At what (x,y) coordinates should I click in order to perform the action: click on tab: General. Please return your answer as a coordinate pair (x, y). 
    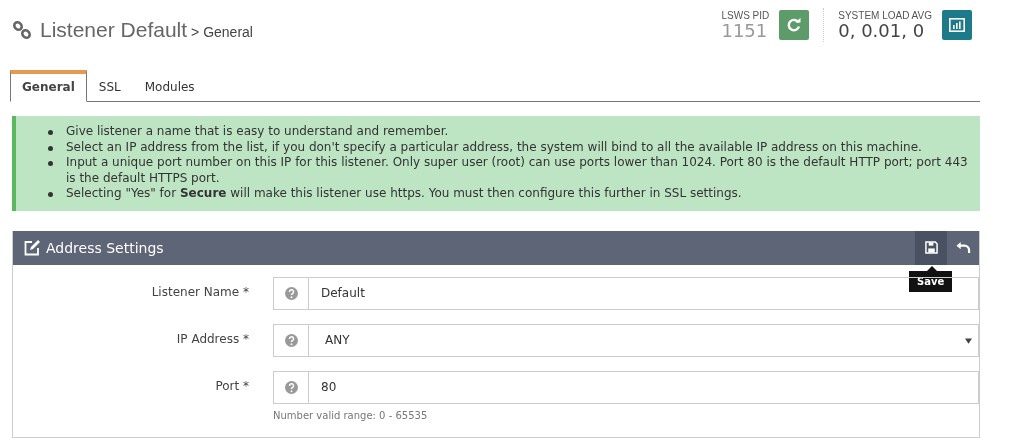
    Looking at the image, I should click on (48, 86).